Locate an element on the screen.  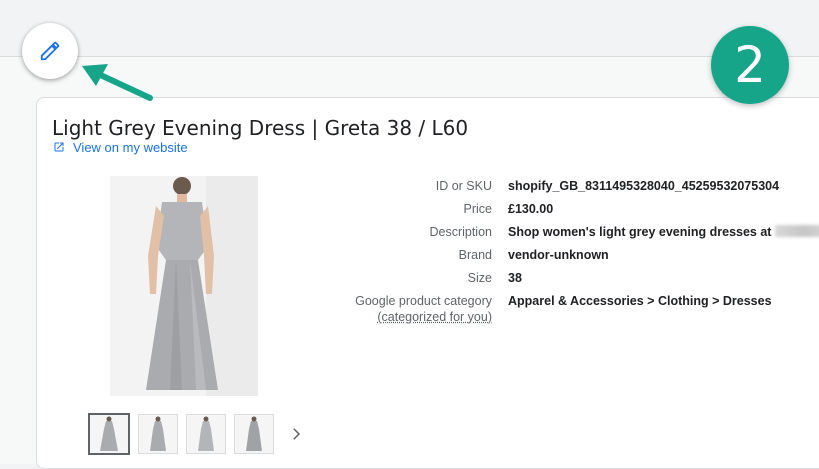
detail-label-description: Description is located at coordinates (460, 232).